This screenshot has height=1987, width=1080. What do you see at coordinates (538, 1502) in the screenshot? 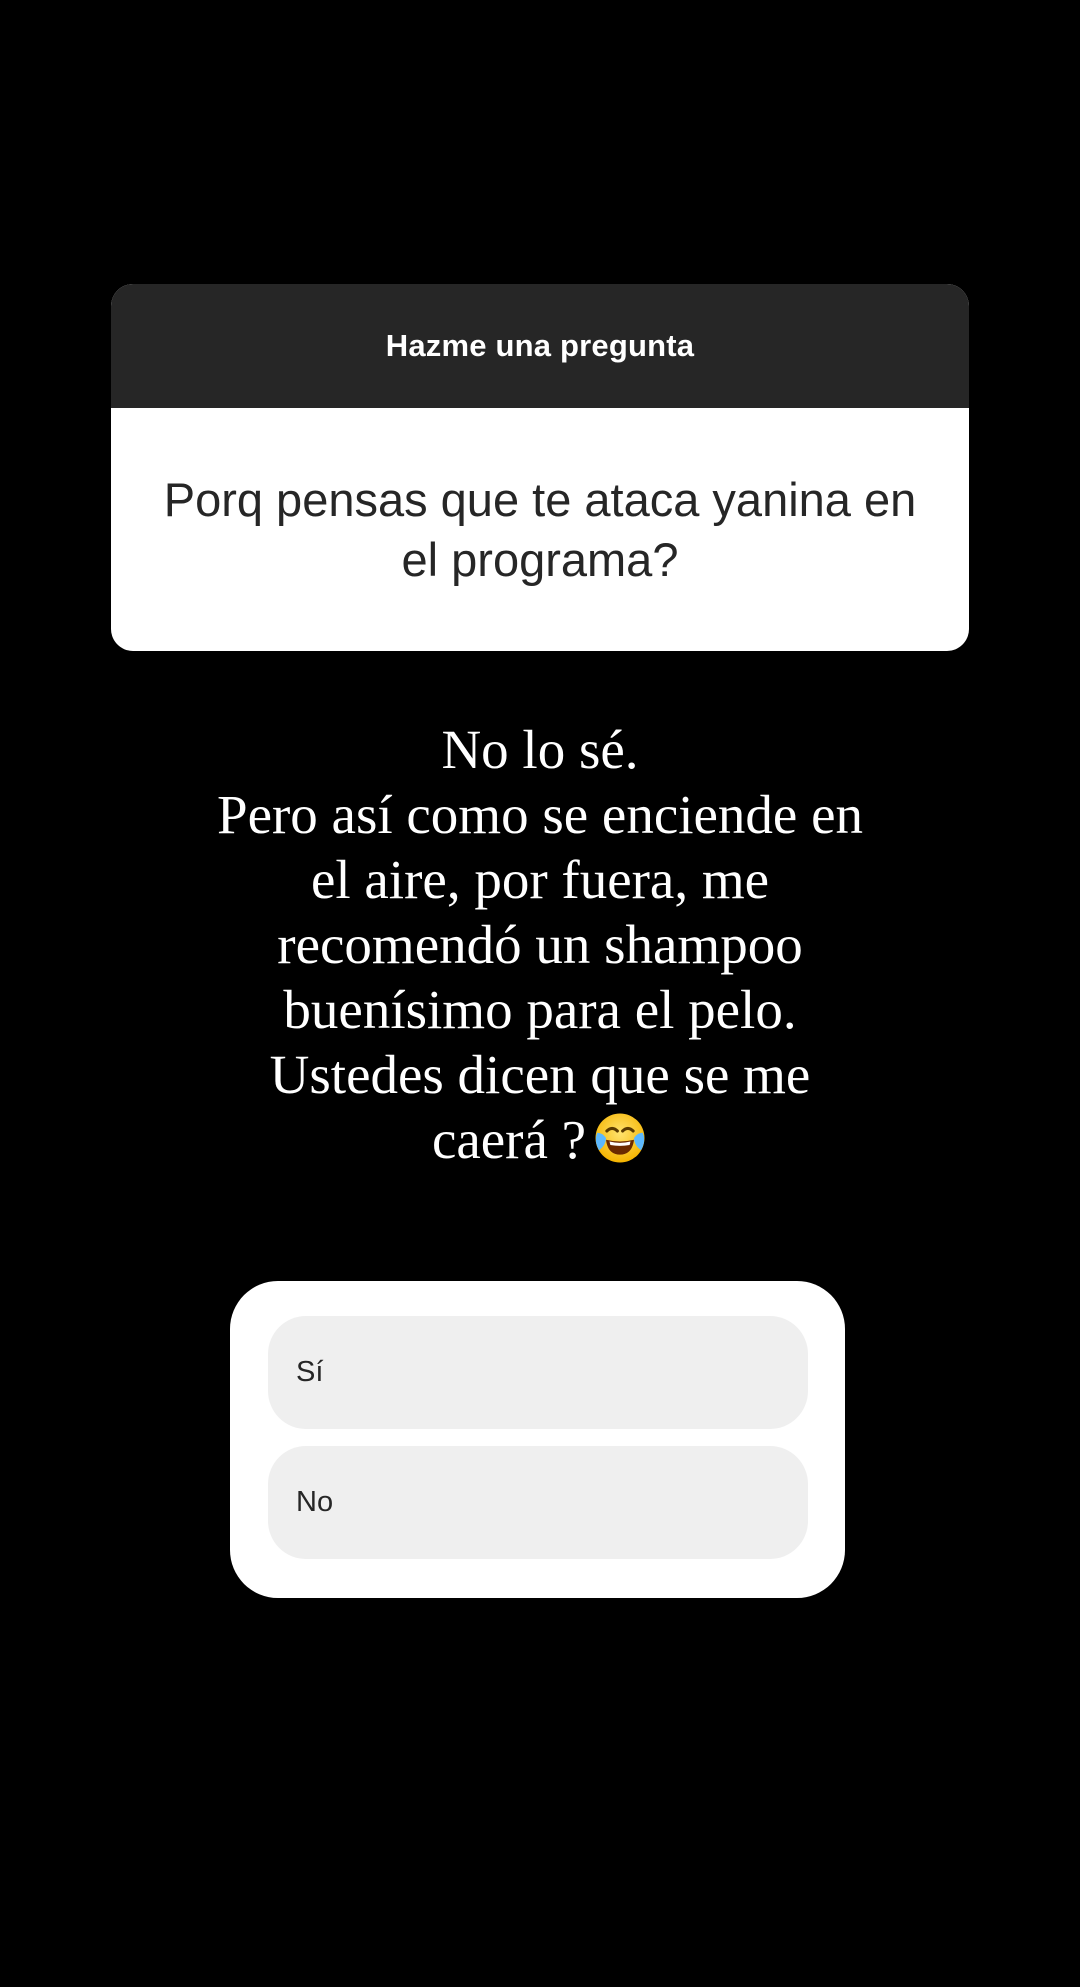
I see `poll-option-no: No` at bounding box center [538, 1502].